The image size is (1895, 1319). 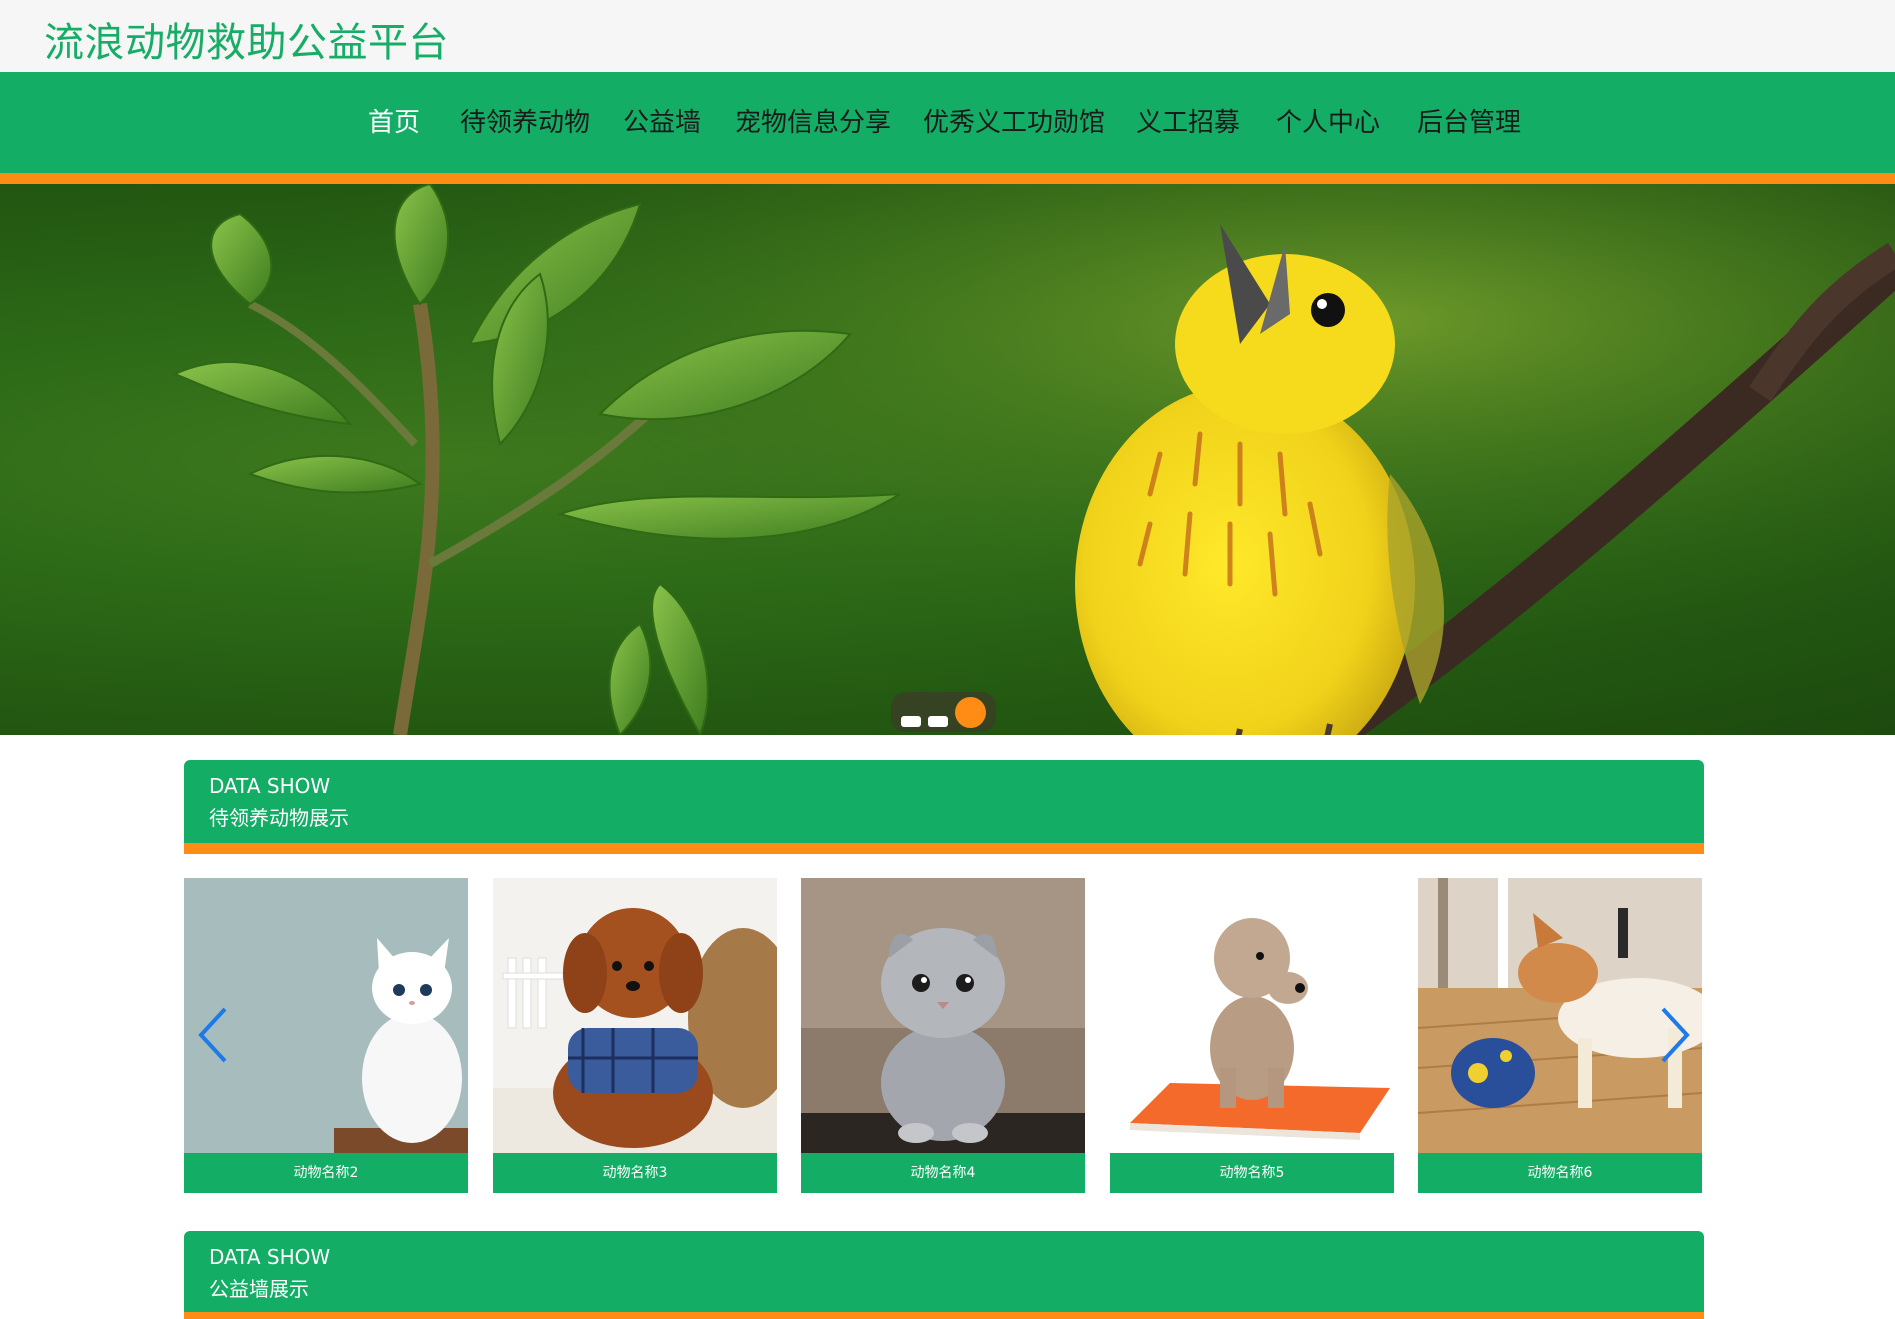 I want to click on nav-item-admin: 后台管理, so click(x=1469, y=120).